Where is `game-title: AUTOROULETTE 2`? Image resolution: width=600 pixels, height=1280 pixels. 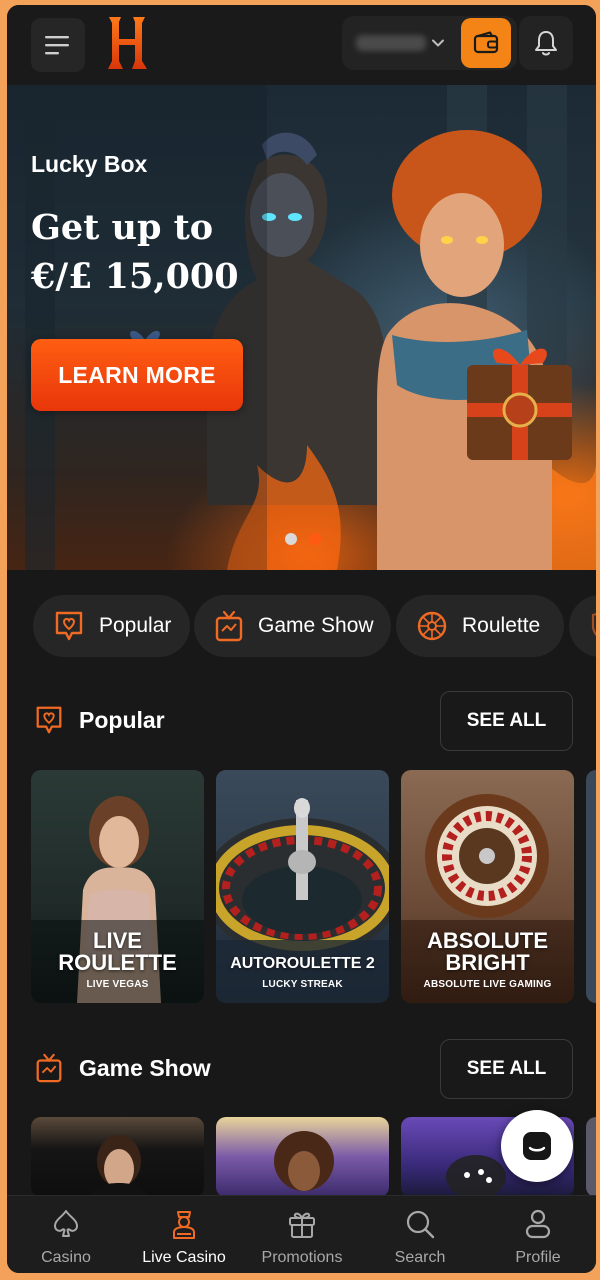 game-title: AUTOROULETTE 2 is located at coordinates (302, 963).